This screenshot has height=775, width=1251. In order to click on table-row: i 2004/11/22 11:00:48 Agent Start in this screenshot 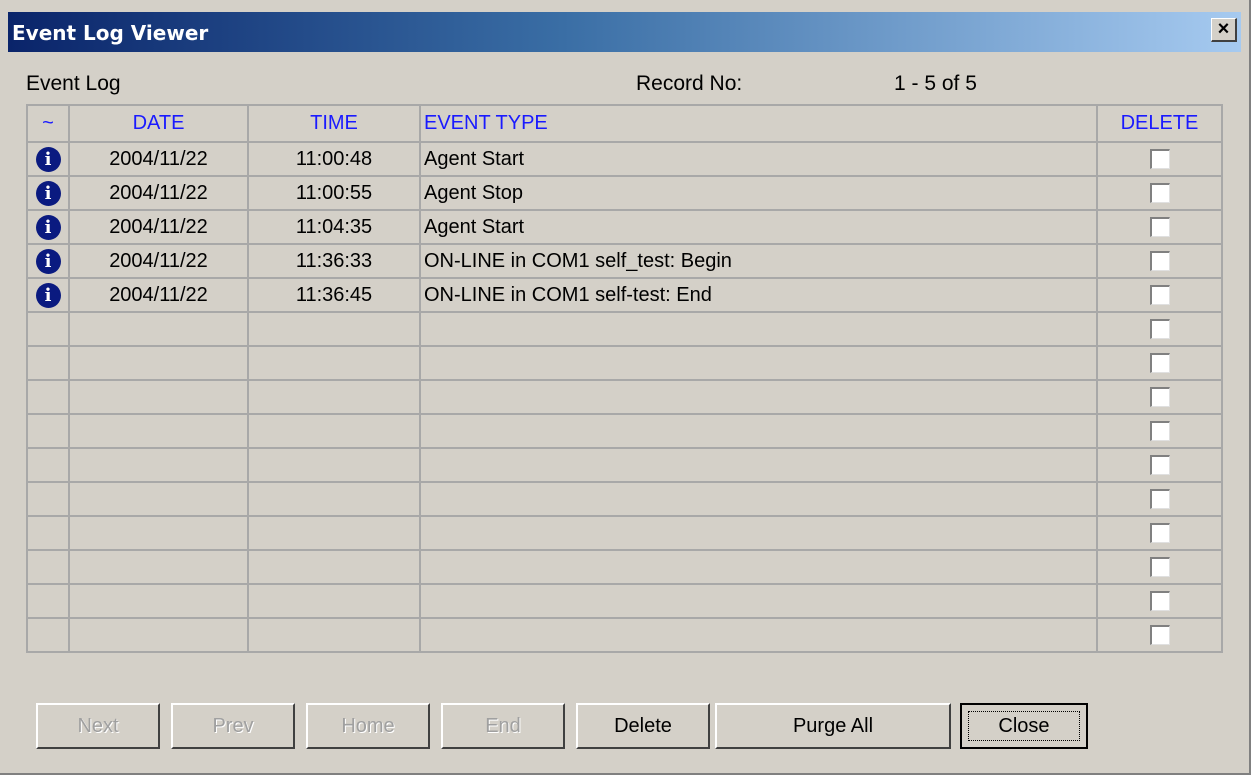, I will do `click(624, 159)`.